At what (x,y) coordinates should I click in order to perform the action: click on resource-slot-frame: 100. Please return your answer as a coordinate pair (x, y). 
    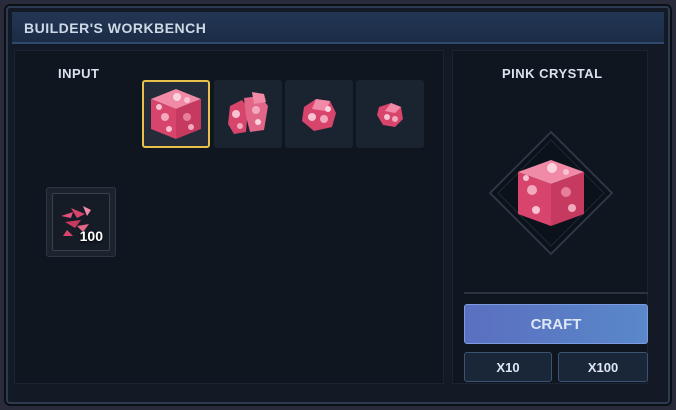
    Looking at the image, I should click on (81, 222).